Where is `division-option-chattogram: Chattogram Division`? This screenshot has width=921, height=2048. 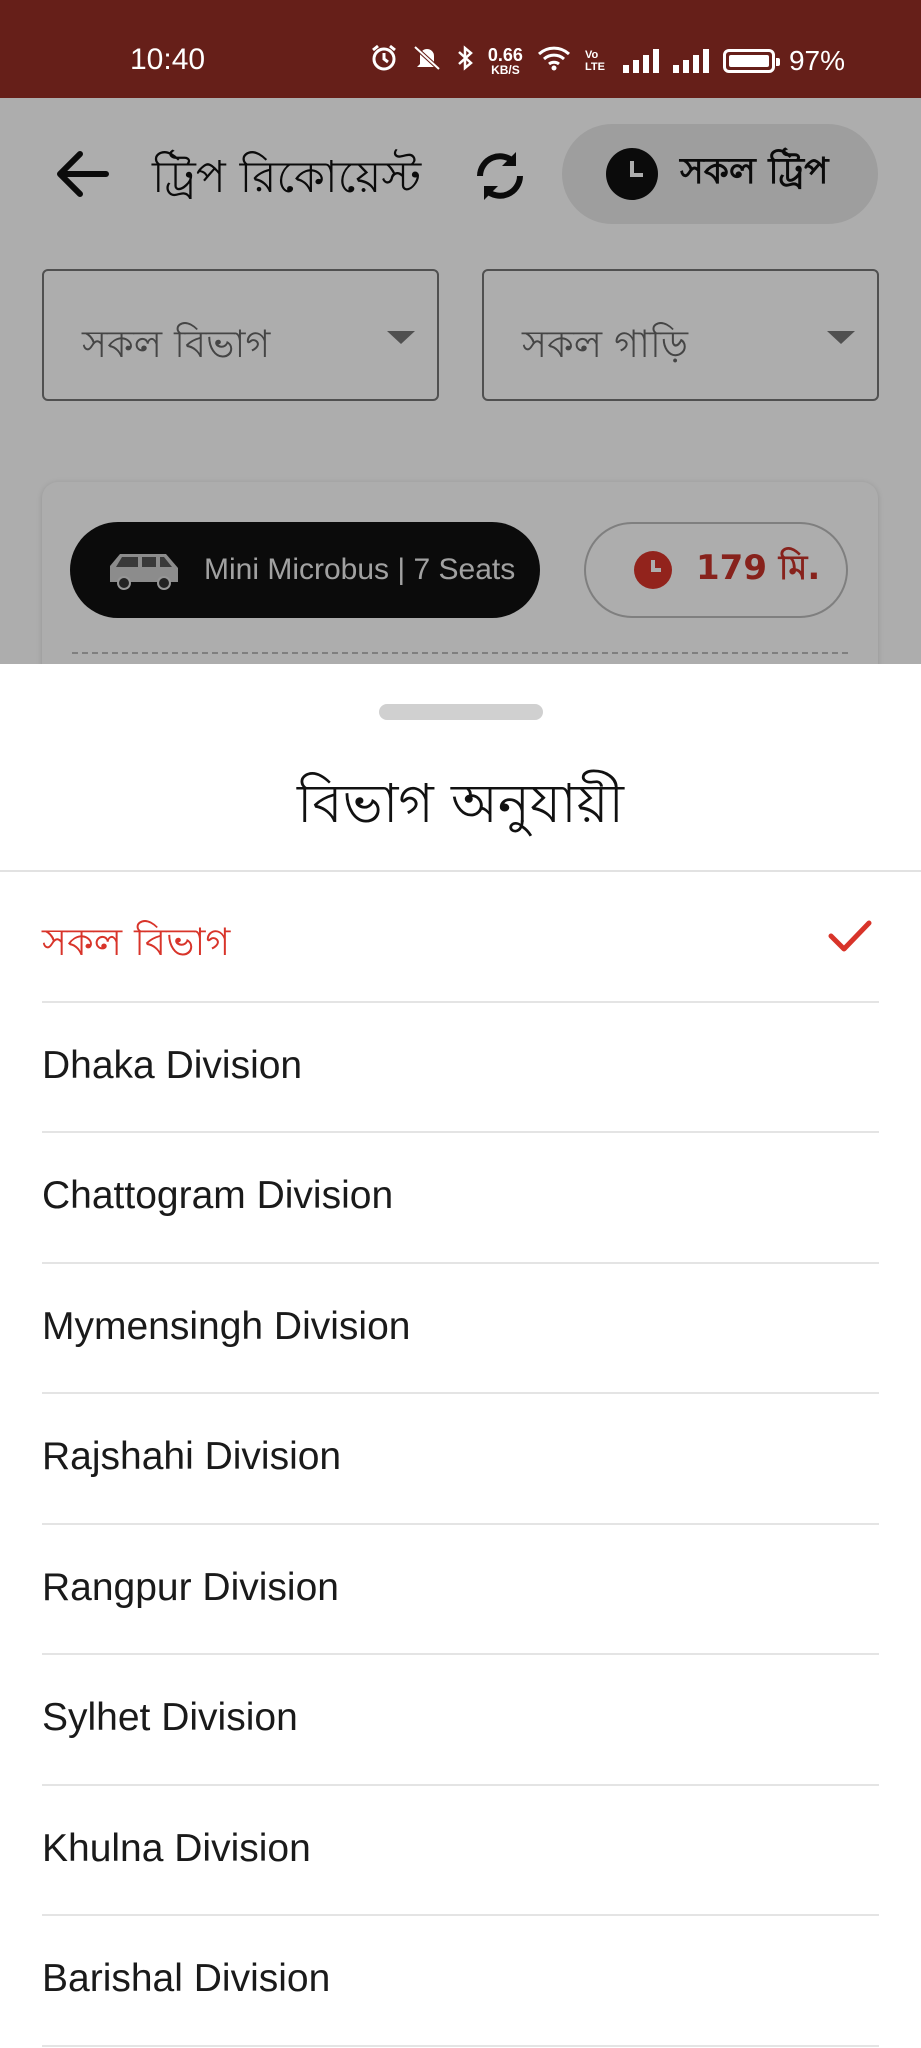 division-option-chattogram: Chattogram Division is located at coordinates (460, 1198).